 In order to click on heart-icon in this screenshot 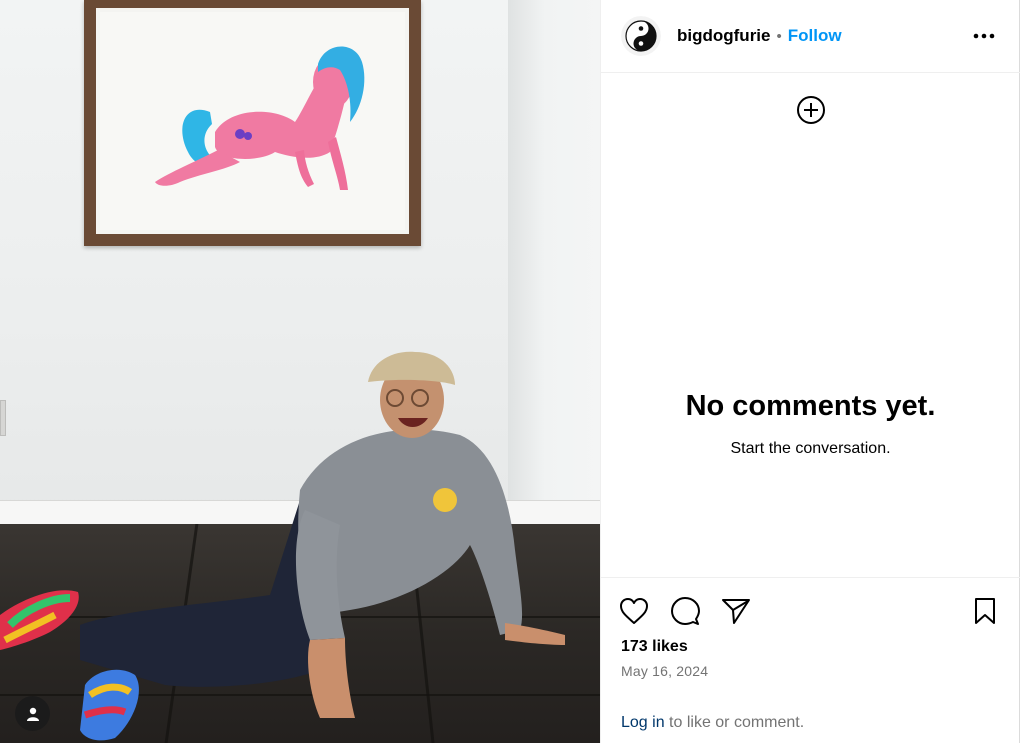, I will do `click(634, 611)`.